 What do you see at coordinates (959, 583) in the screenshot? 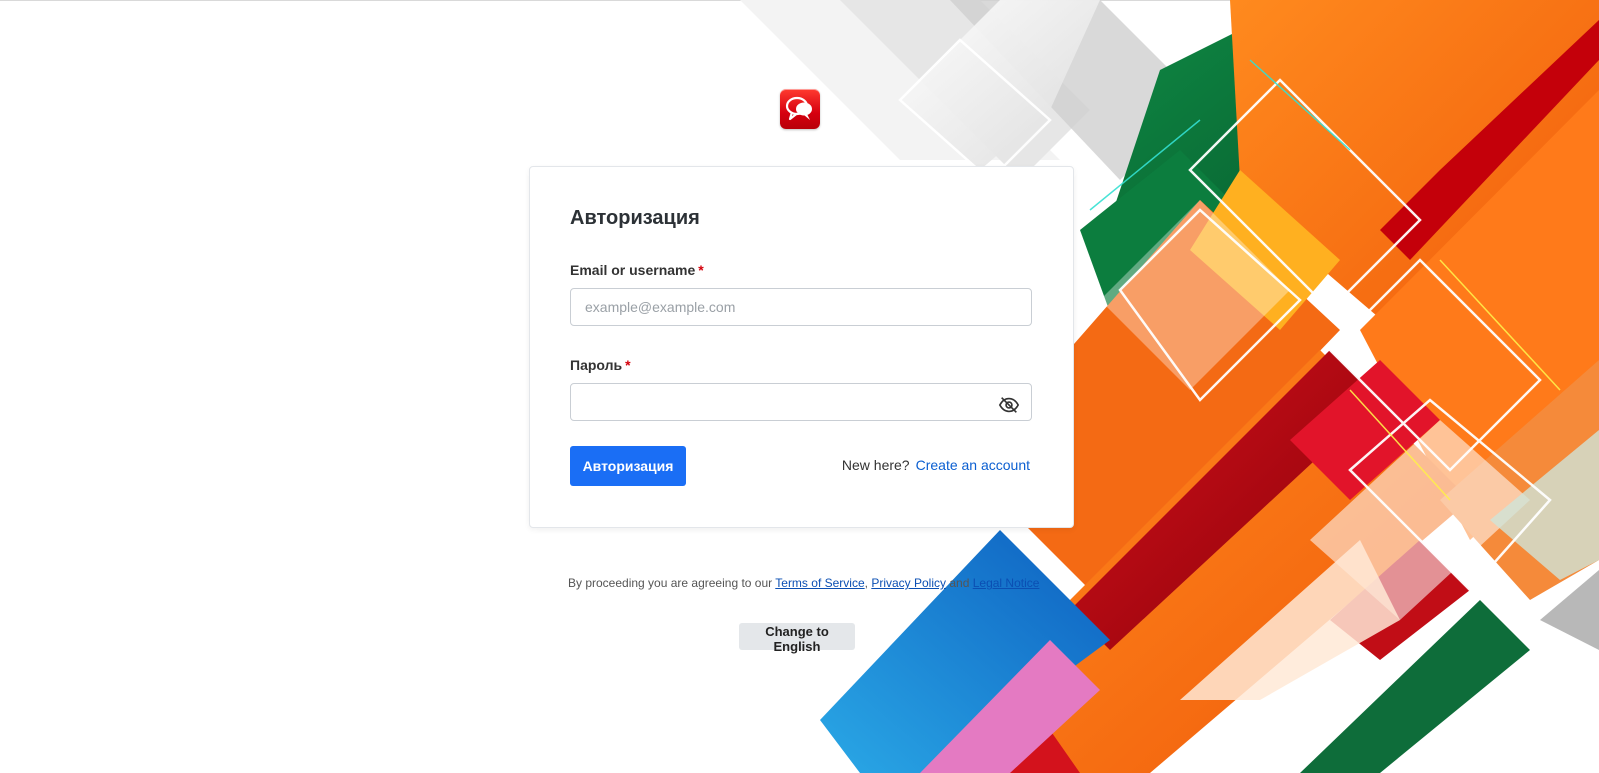
I see `legal-separator-and: and` at bounding box center [959, 583].